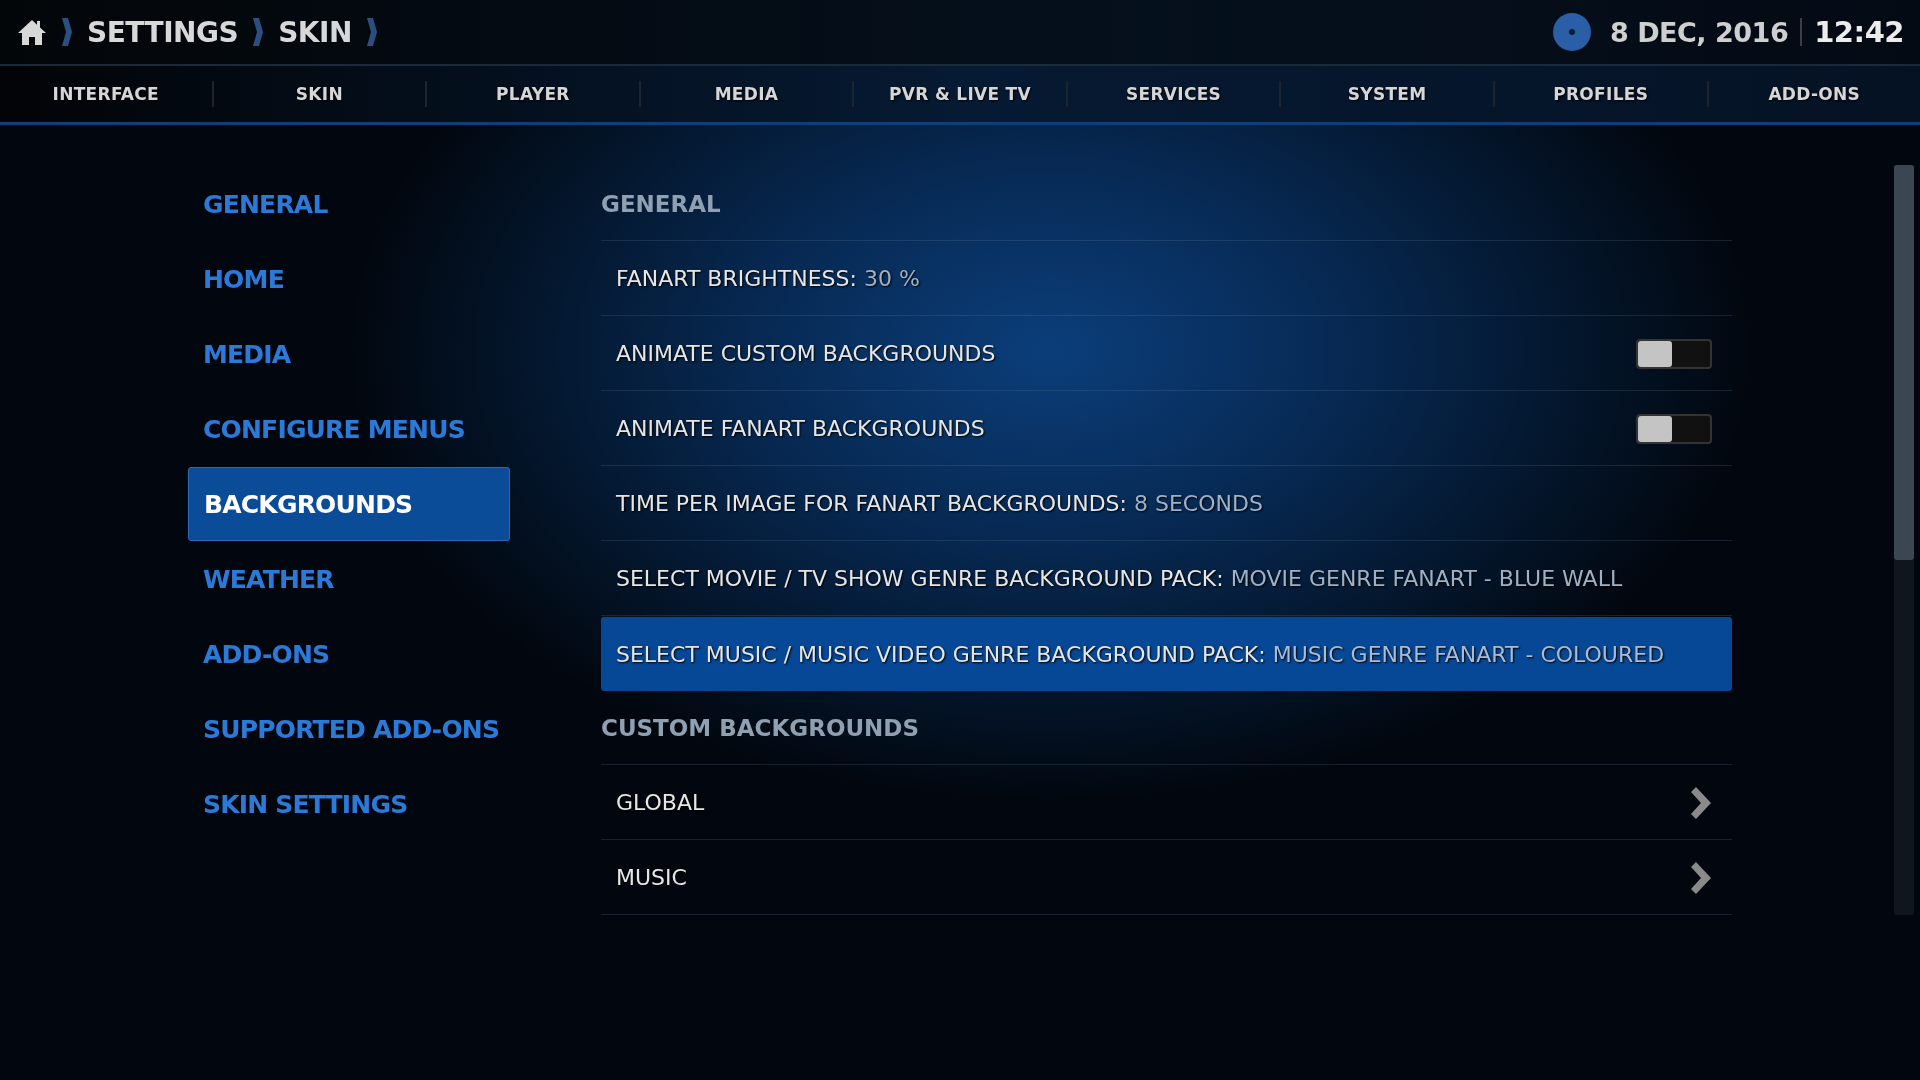 The height and width of the screenshot is (1080, 1920). I want to click on sidebar-item: BACKGROUNDS, so click(349, 504).